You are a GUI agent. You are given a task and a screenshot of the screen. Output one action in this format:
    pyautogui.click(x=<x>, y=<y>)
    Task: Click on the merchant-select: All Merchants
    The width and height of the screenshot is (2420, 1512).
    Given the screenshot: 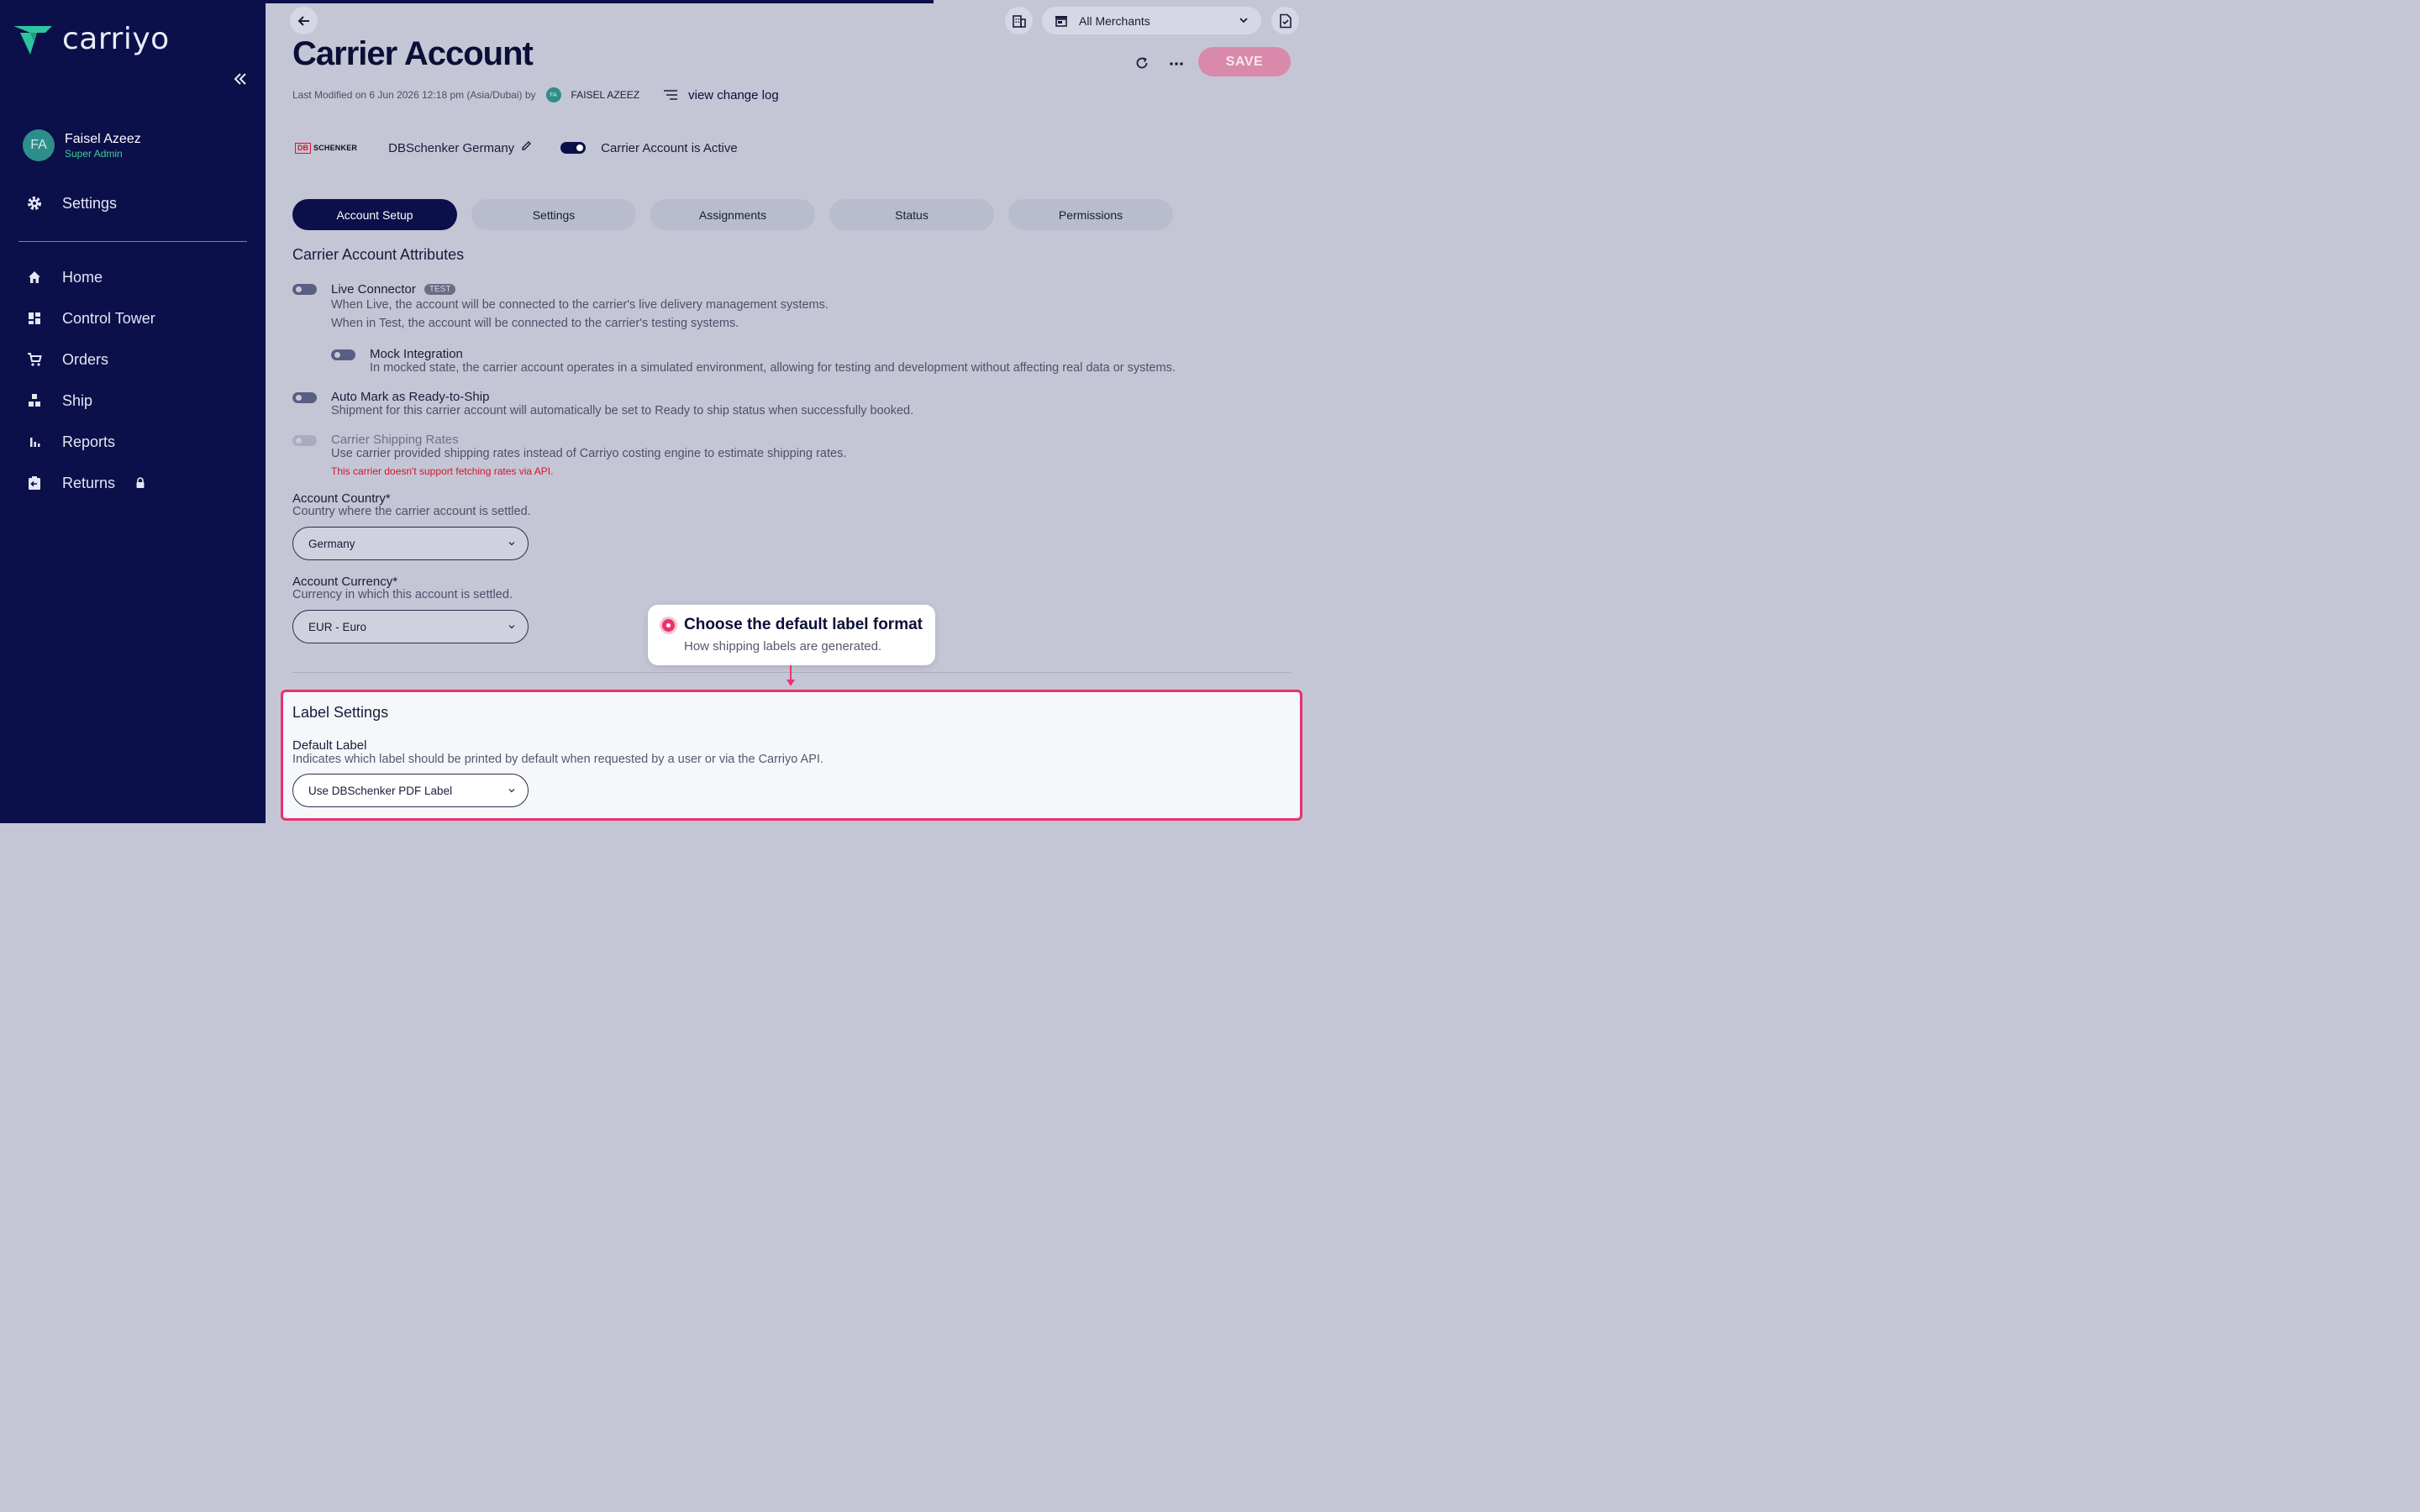 What is the action you would take?
    pyautogui.click(x=1151, y=20)
    